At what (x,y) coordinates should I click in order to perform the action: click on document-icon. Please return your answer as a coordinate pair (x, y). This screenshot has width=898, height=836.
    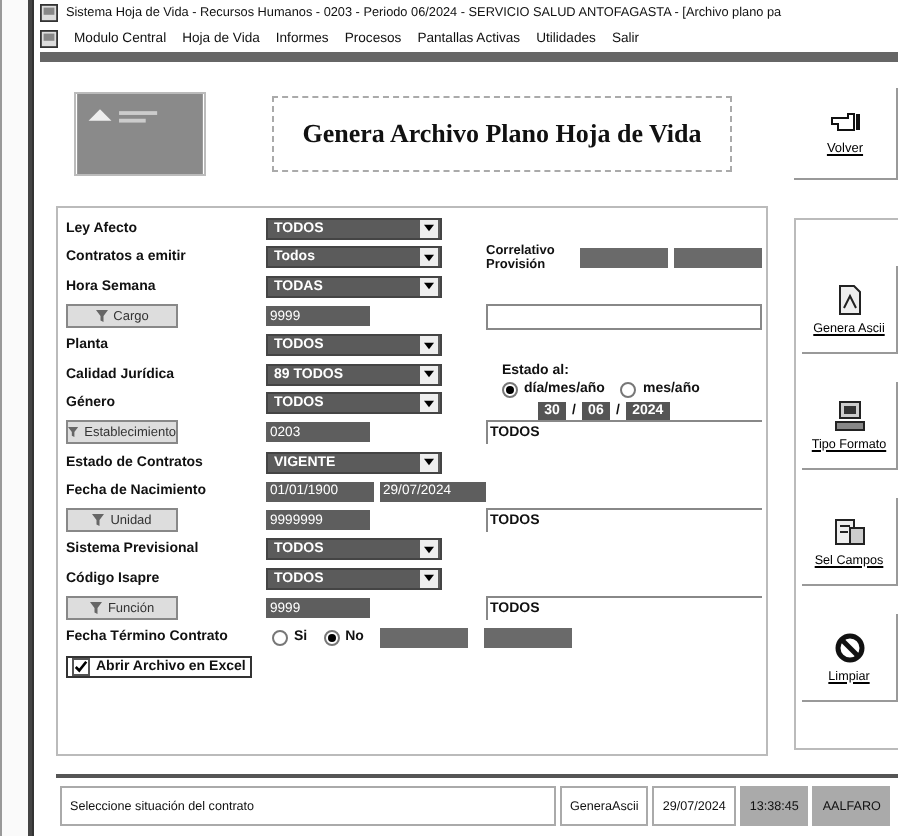
    Looking at the image, I should click on (849, 299).